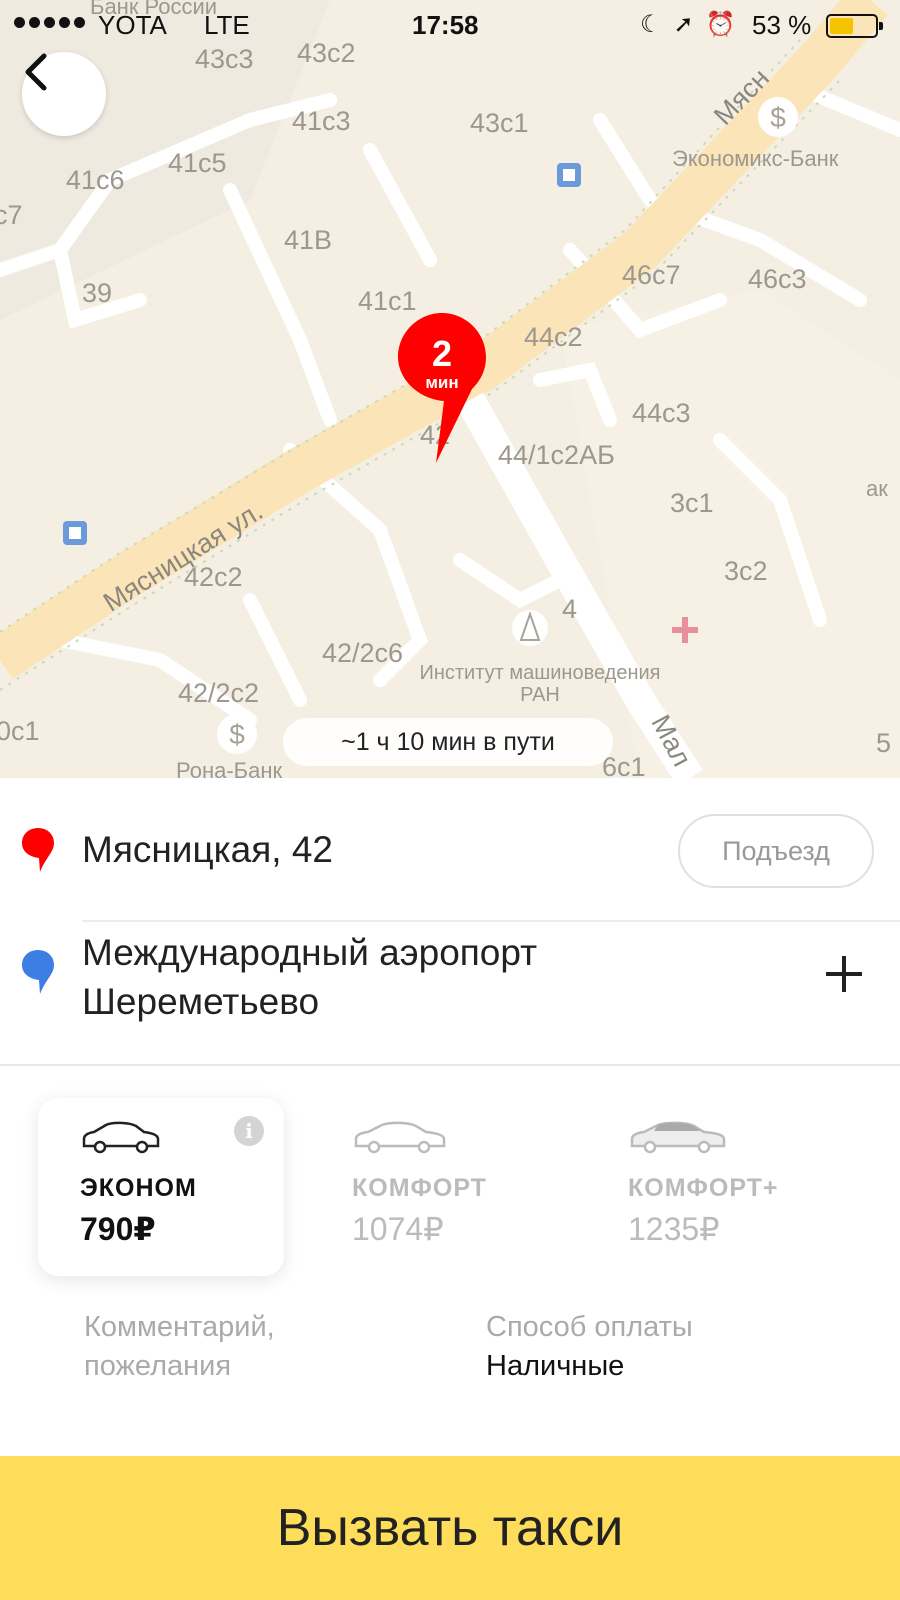  What do you see at coordinates (877, 488) in the screenshot?
I see `map-label: ак` at bounding box center [877, 488].